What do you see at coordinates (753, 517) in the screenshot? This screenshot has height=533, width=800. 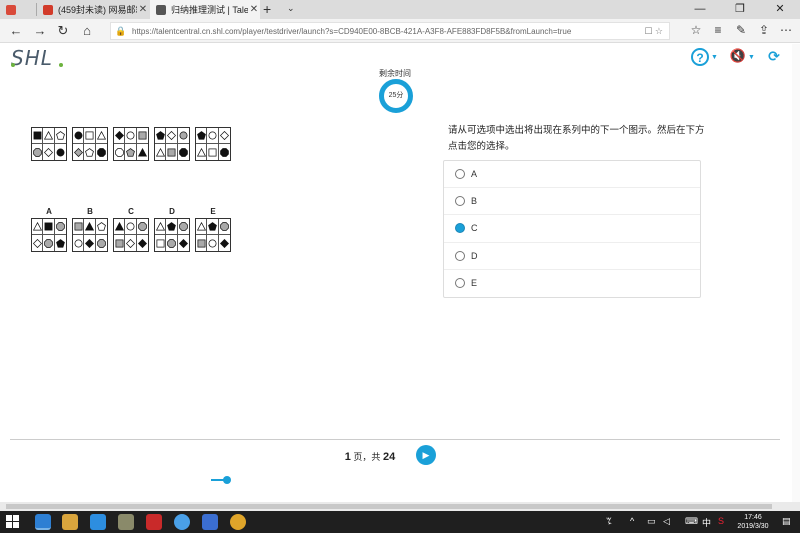 I see `time: 17:46` at bounding box center [753, 517].